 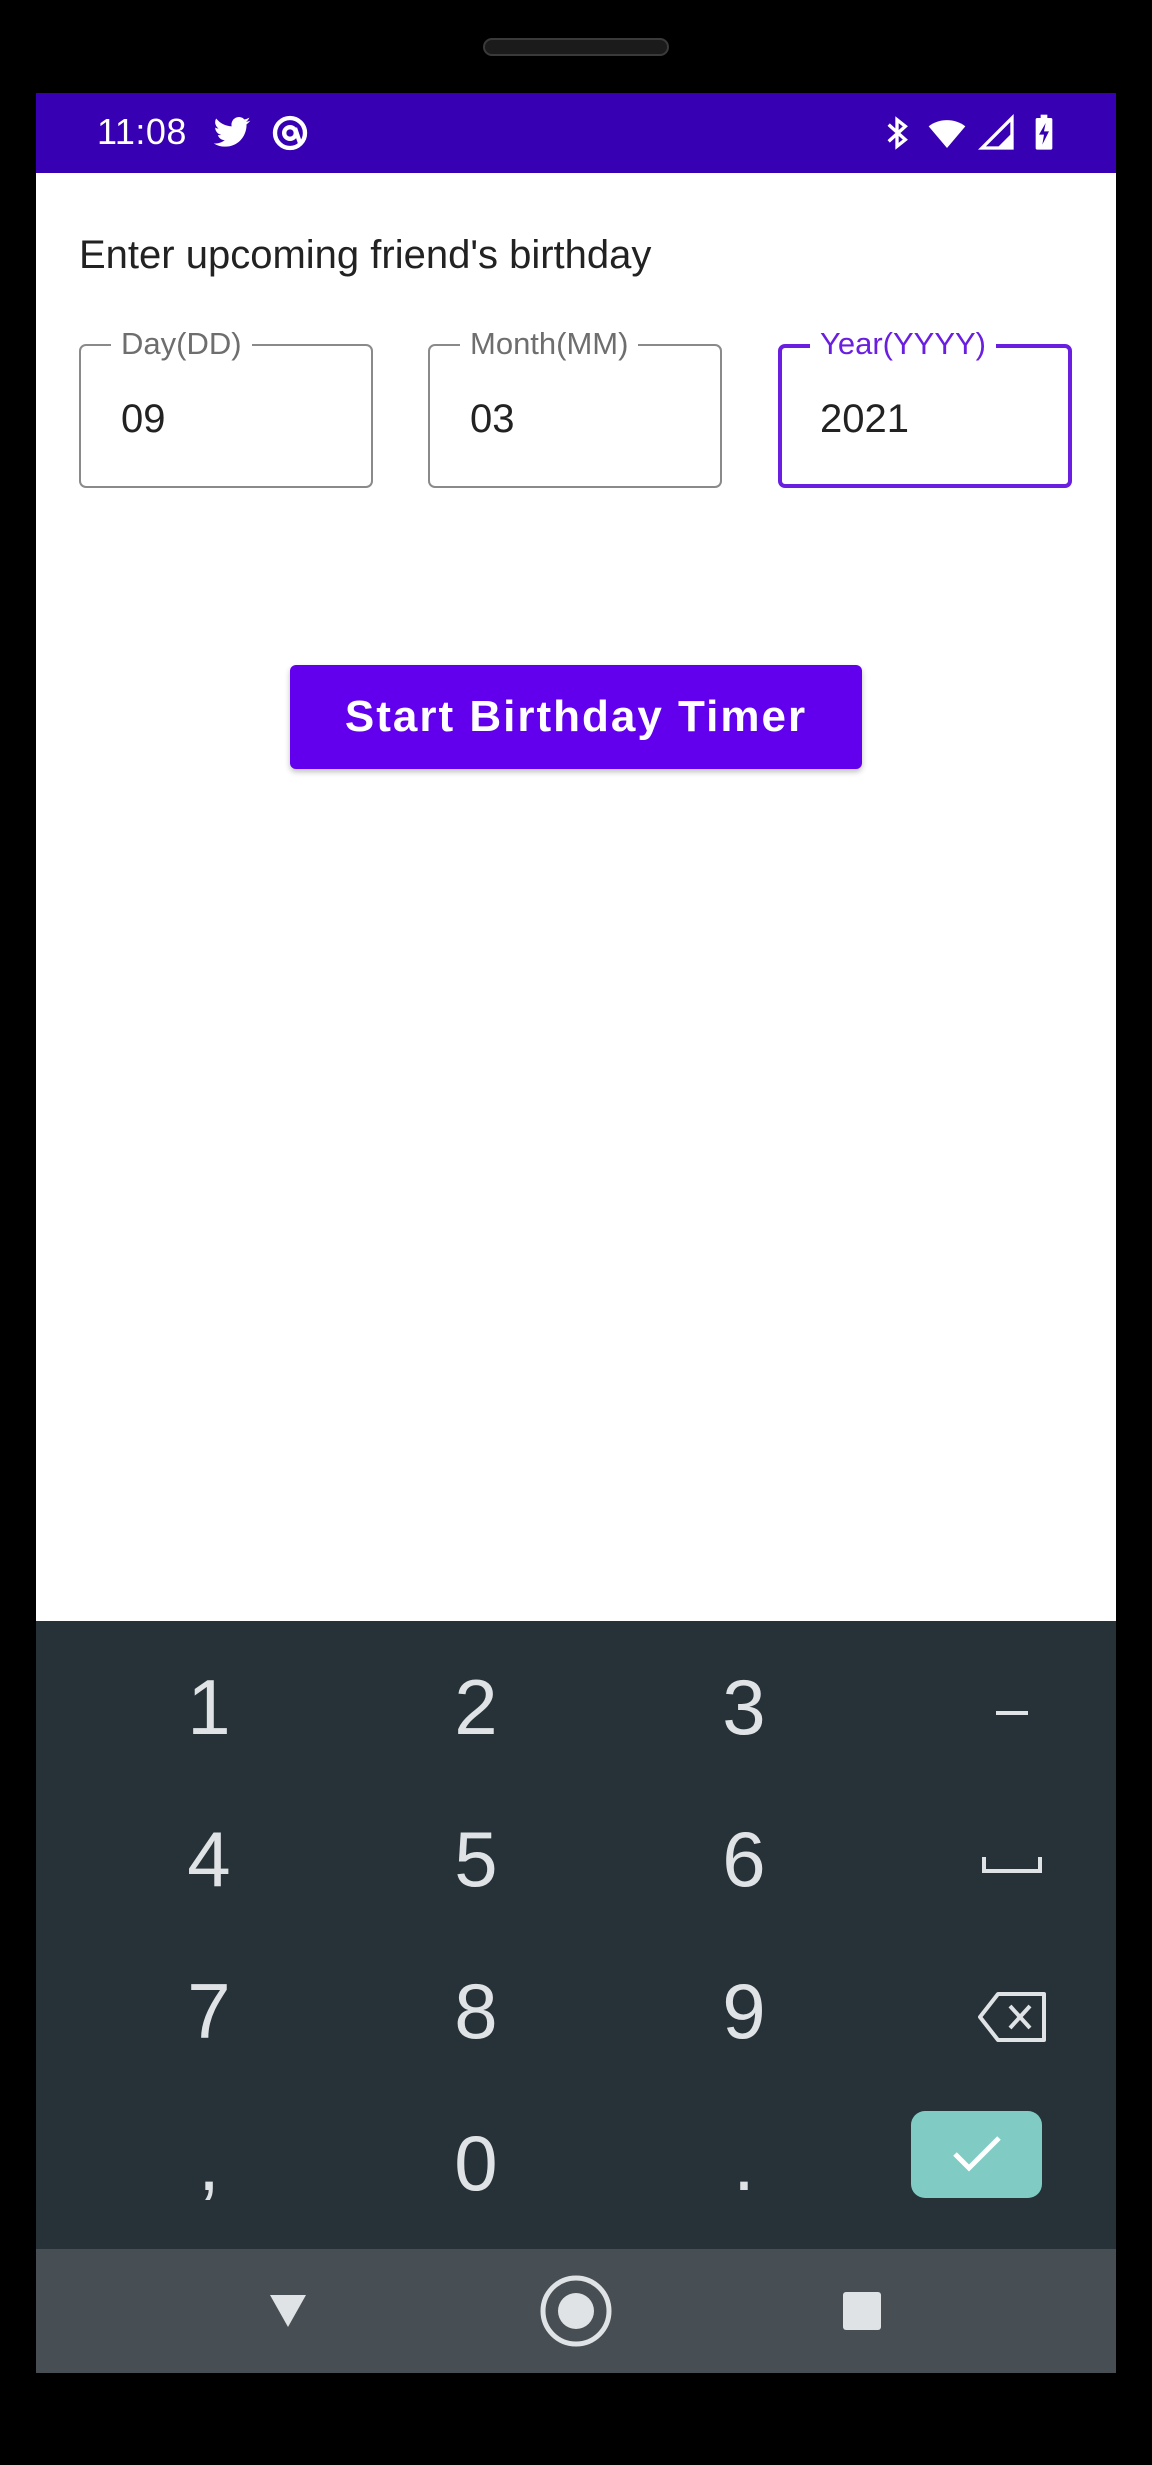 I want to click on key-done, so click(x=976, y=2154).